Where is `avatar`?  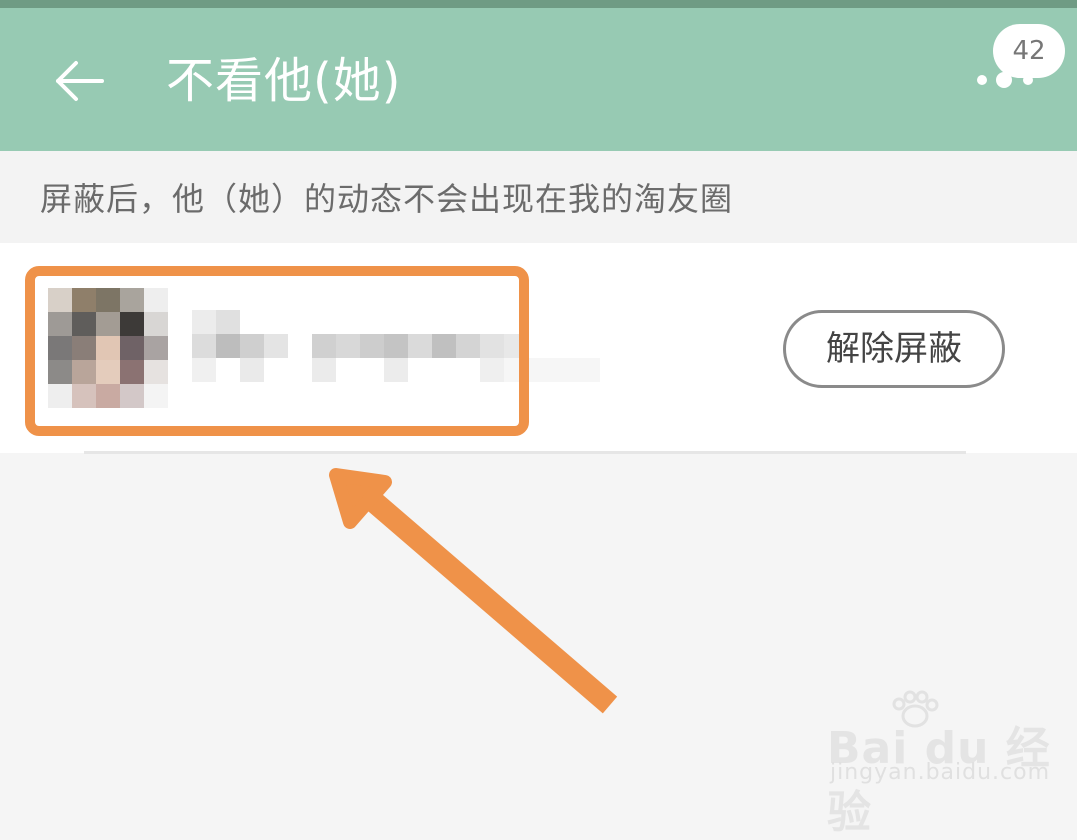
avatar is located at coordinates (108, 348).